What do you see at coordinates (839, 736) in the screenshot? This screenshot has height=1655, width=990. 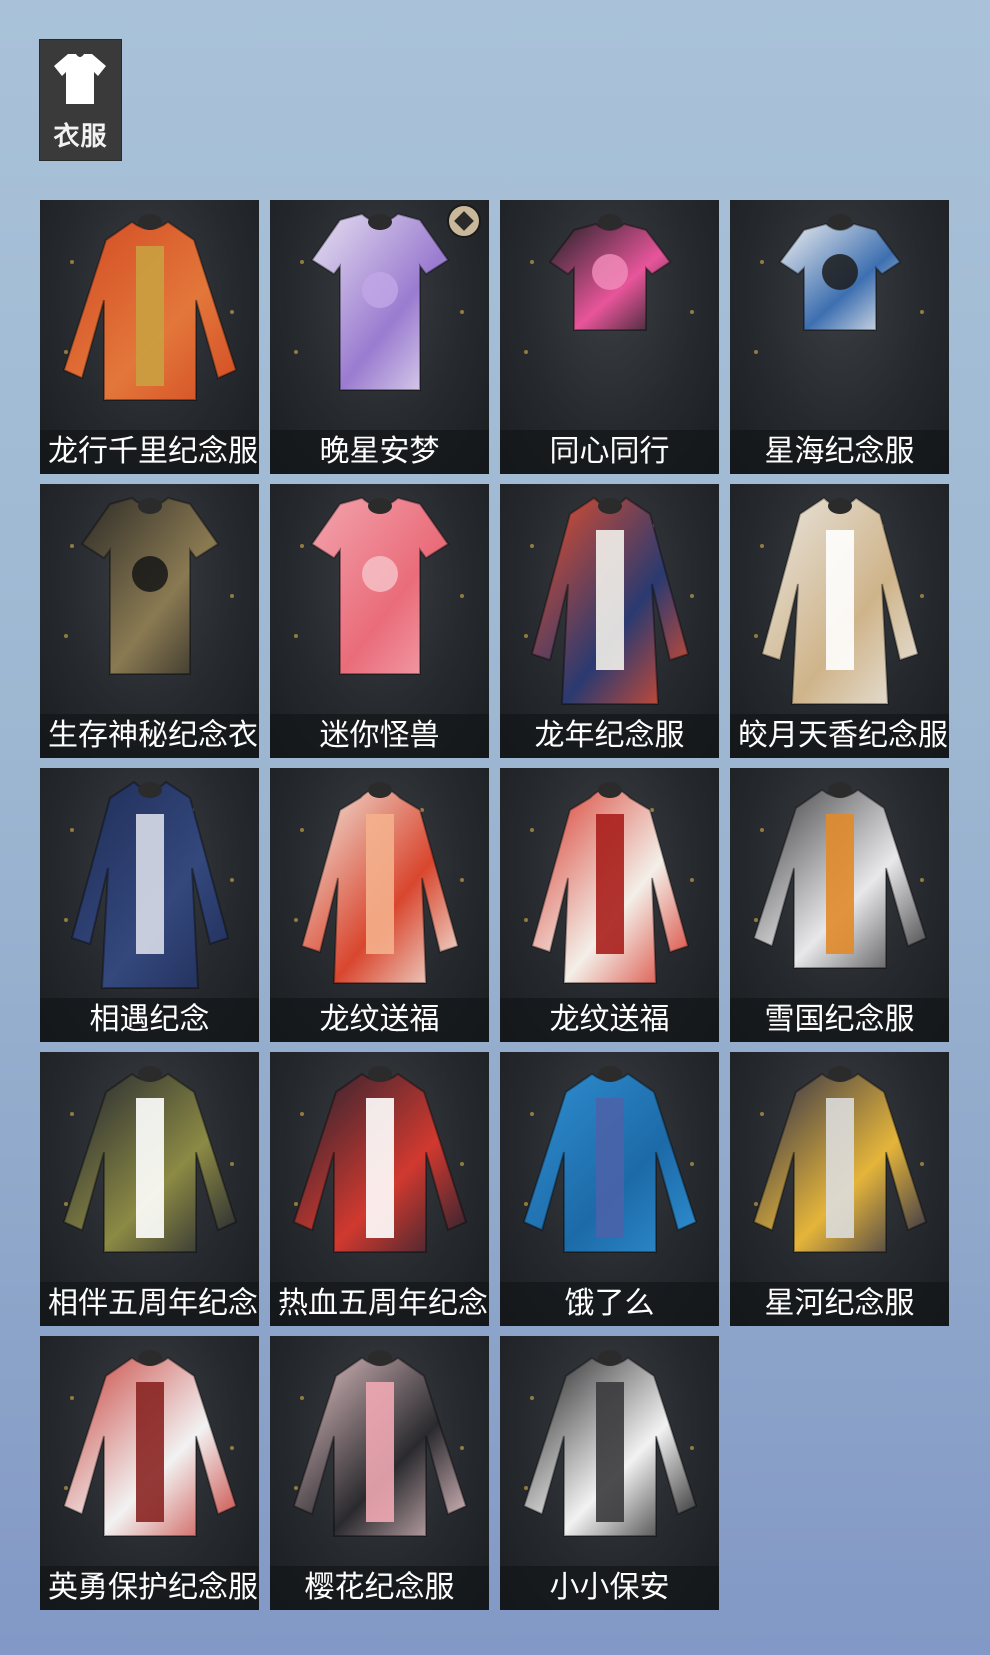 I see `outfit-name: 皎月天香纪念服` at bounding box center [839, 736].